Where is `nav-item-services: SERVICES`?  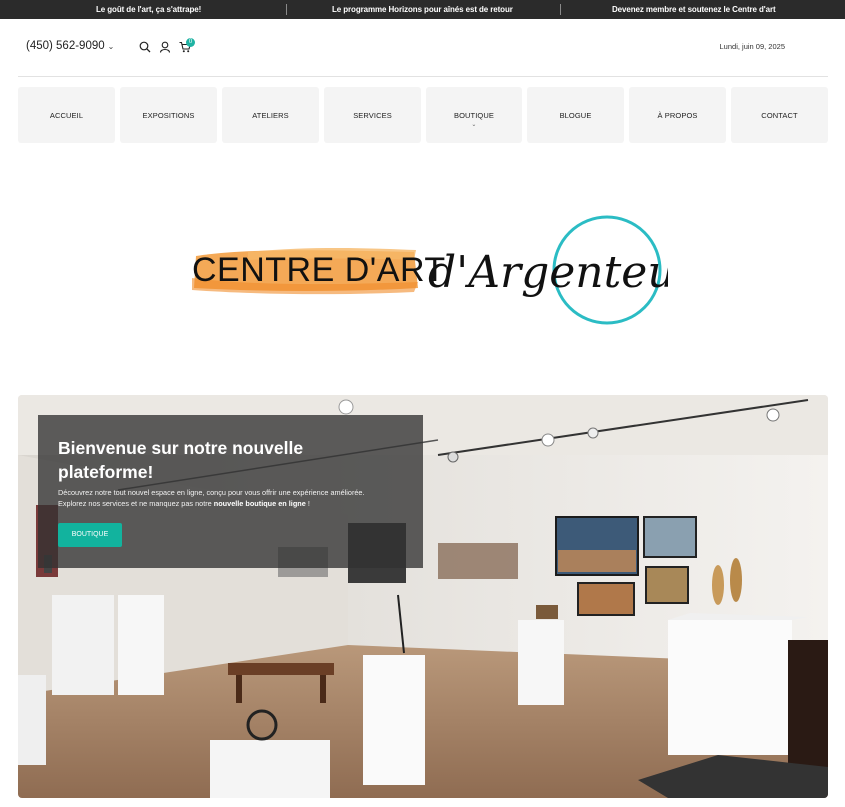 nav-item-services: SERVICES is located at coordinates (372, 115).